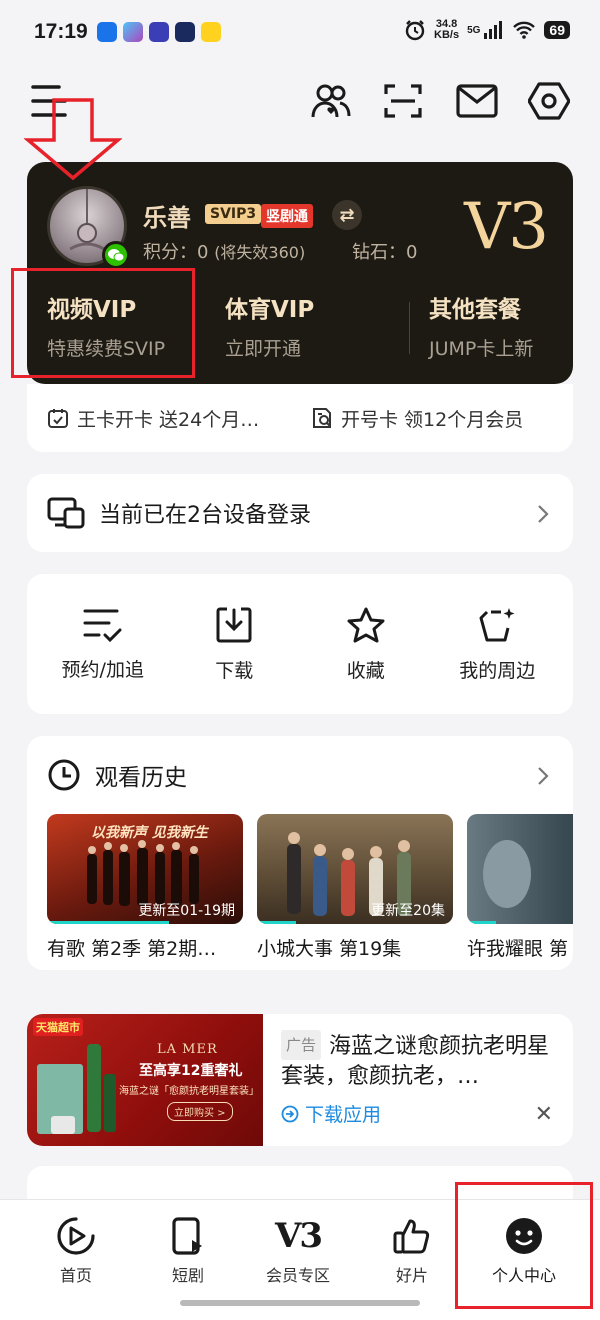 The width and height of the screenshot is (600, 1320). I want to click on quick-actions: 预约/加追 下载 收藏 我的周边, so click(300, 644).